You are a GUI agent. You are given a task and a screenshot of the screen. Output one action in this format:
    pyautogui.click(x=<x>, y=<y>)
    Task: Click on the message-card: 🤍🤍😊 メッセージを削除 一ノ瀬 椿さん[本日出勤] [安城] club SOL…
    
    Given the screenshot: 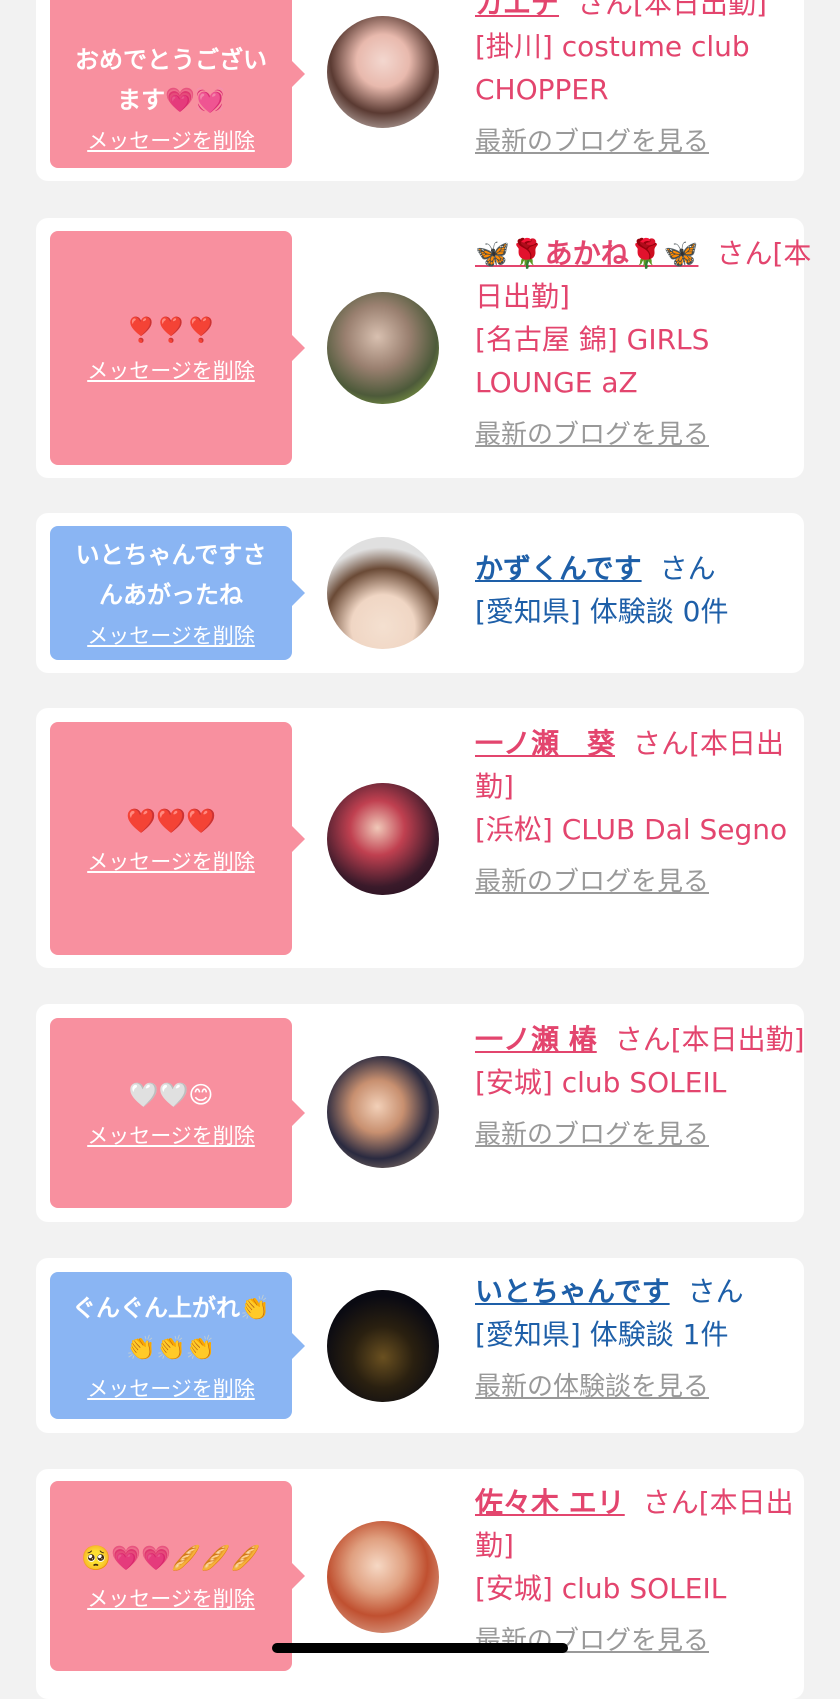 What is the action you would take?
    pyautogui.click(x=420, y=1113)
    